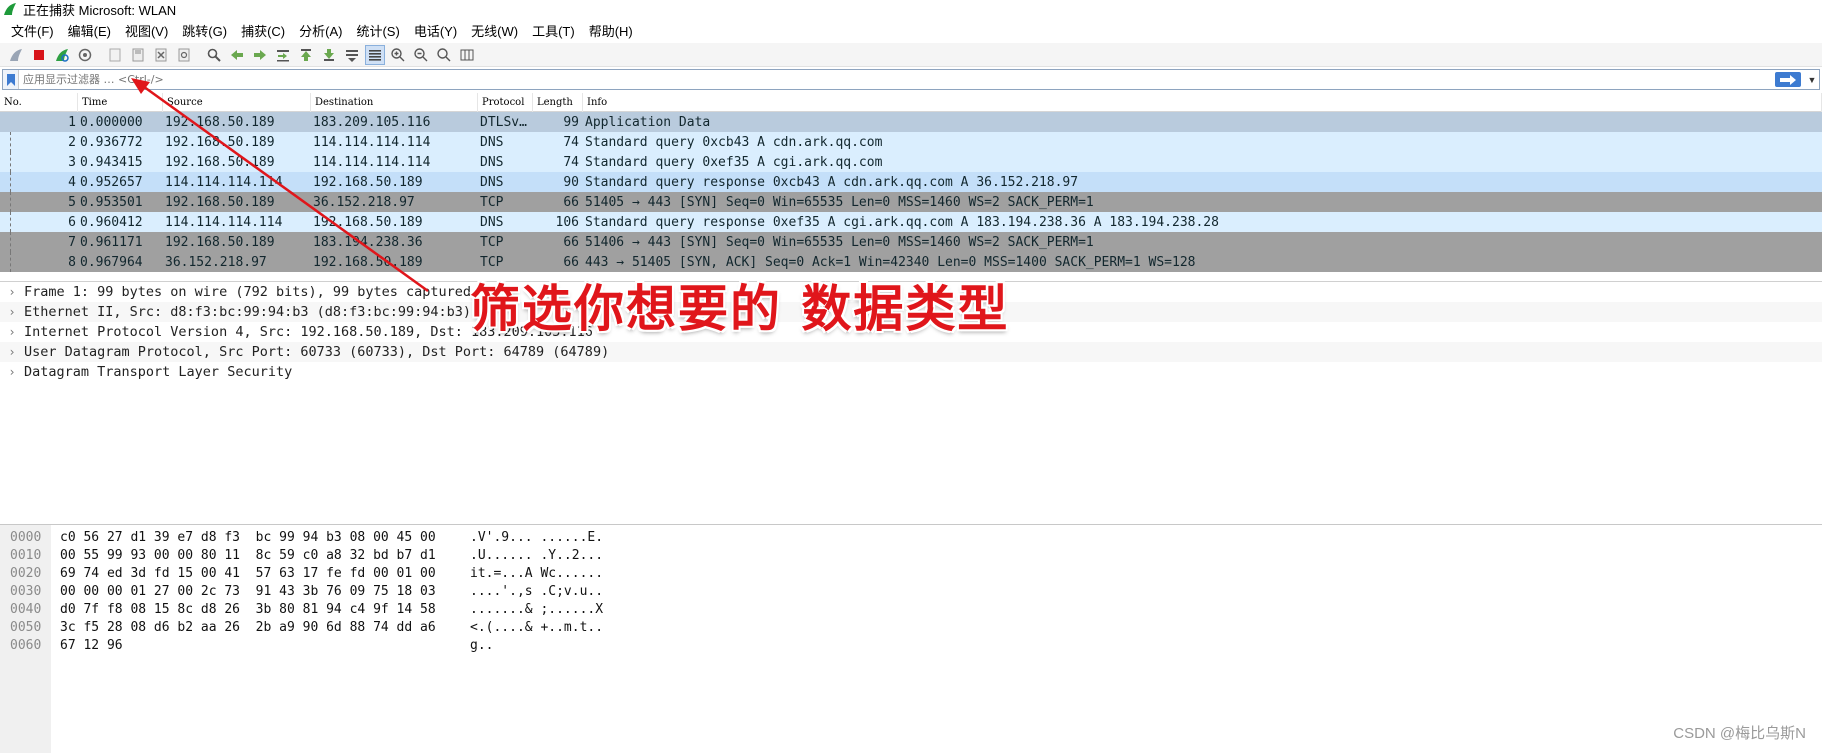  Describe the element at coordinates (911, 372) in the screenshot. I see `detail-tree-item: › Datagram Transport Layer Security` at that location.